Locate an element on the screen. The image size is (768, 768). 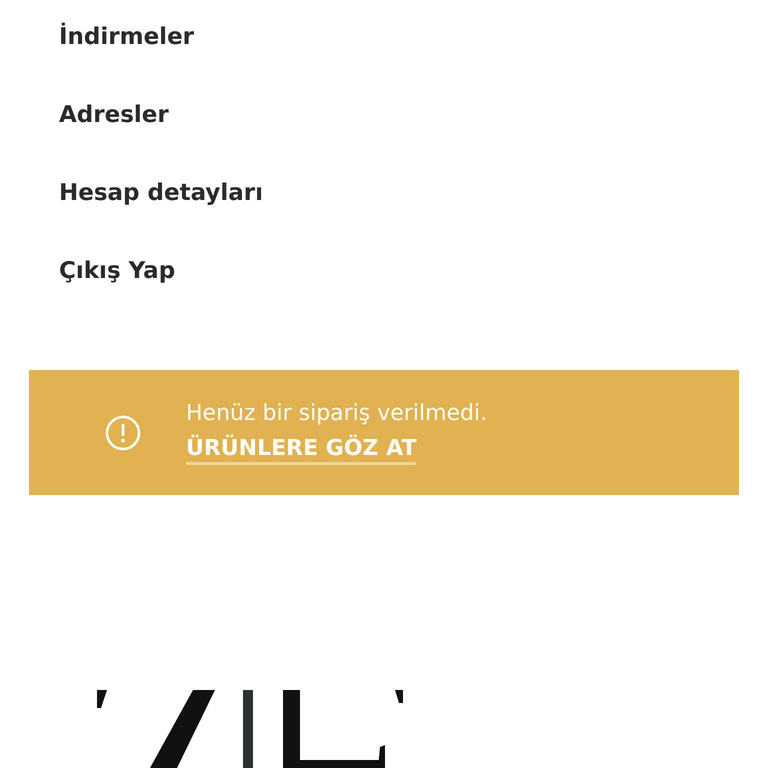
info-icon is located at coordinates (123, 432).